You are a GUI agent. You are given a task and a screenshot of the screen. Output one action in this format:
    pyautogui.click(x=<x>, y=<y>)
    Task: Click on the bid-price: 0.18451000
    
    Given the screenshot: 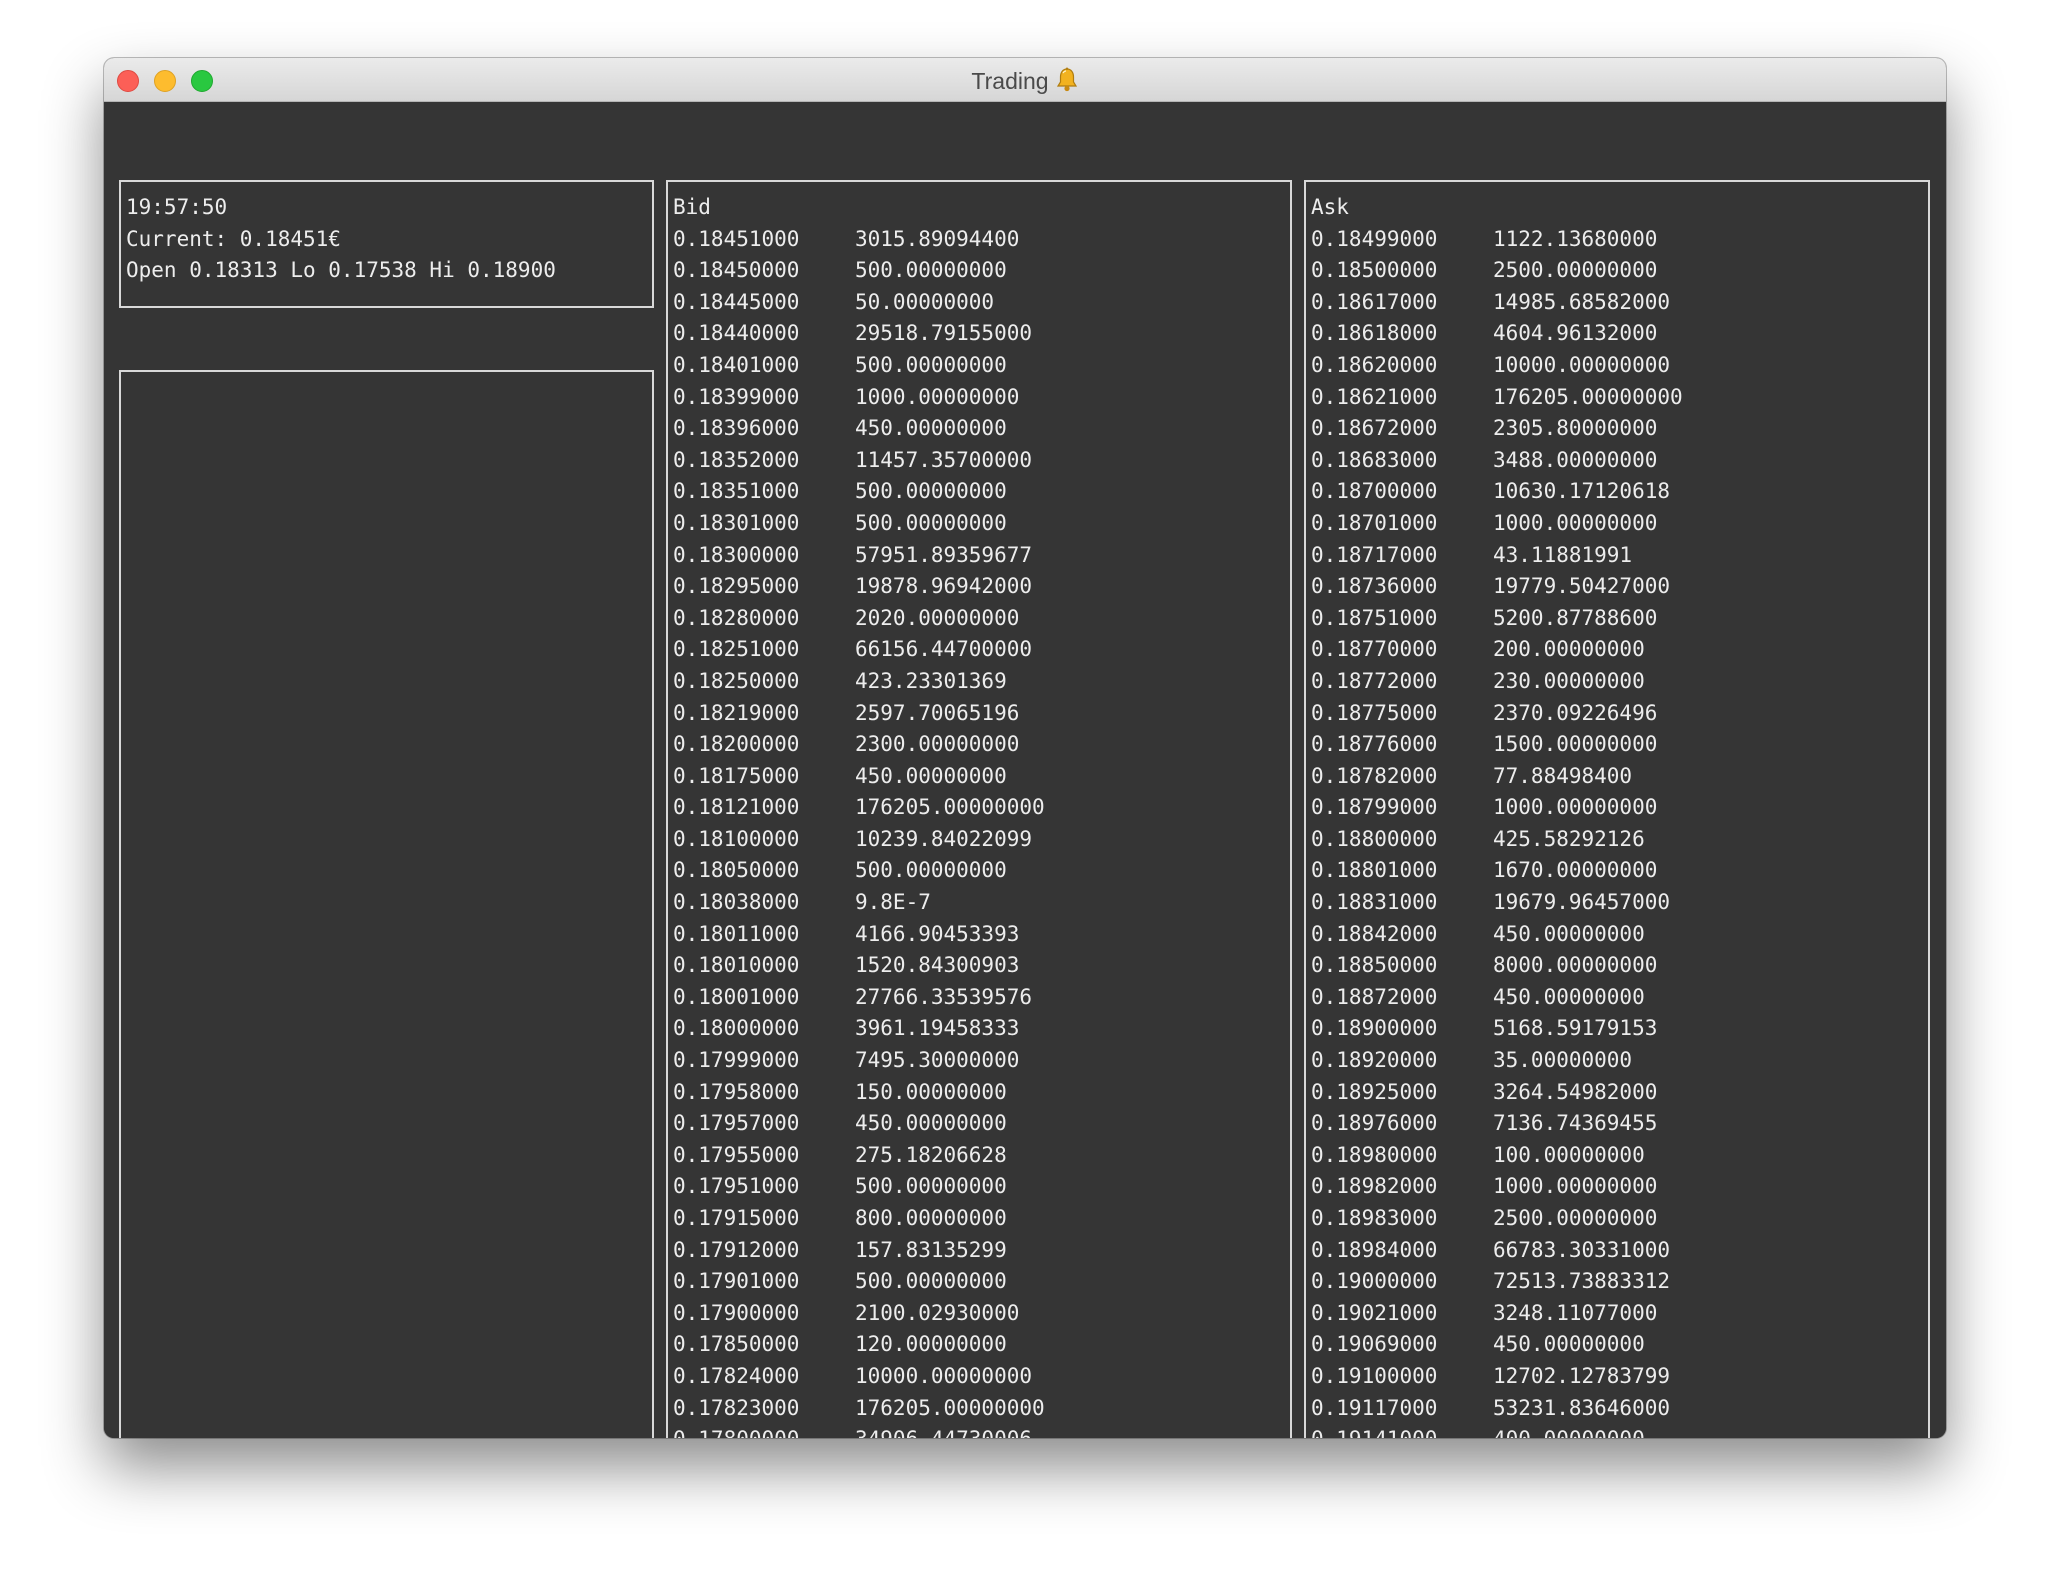 What is the action you would take?
    pyautogui.click(x=736, y=238)
    